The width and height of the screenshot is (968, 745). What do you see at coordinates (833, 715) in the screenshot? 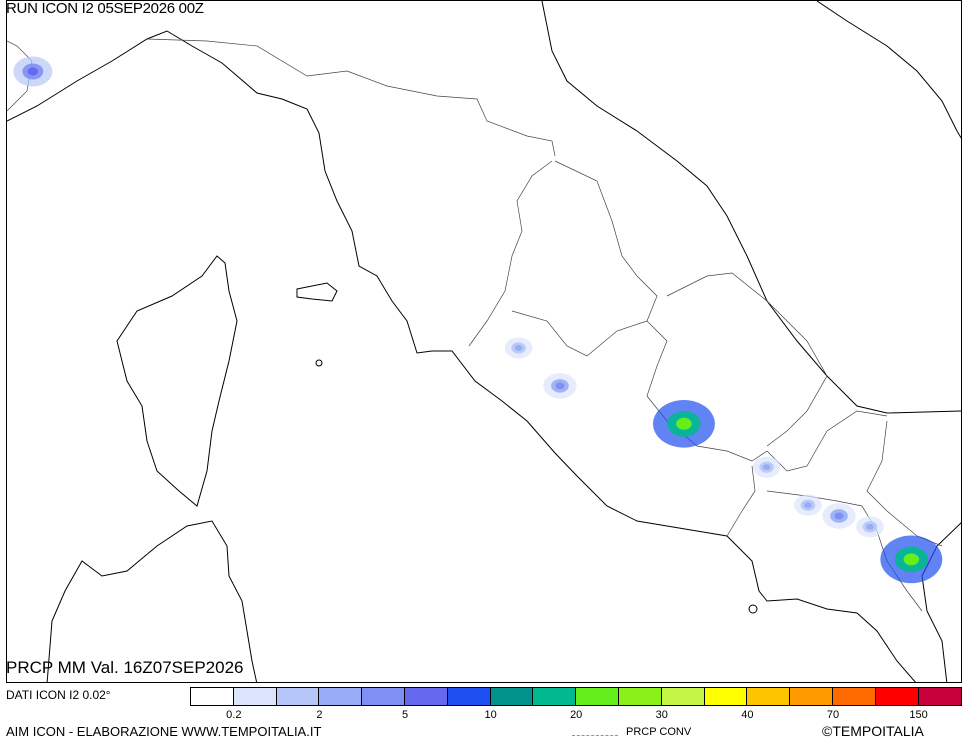
I see `legend-tick-label: 70` at bounding box center [833, 715].